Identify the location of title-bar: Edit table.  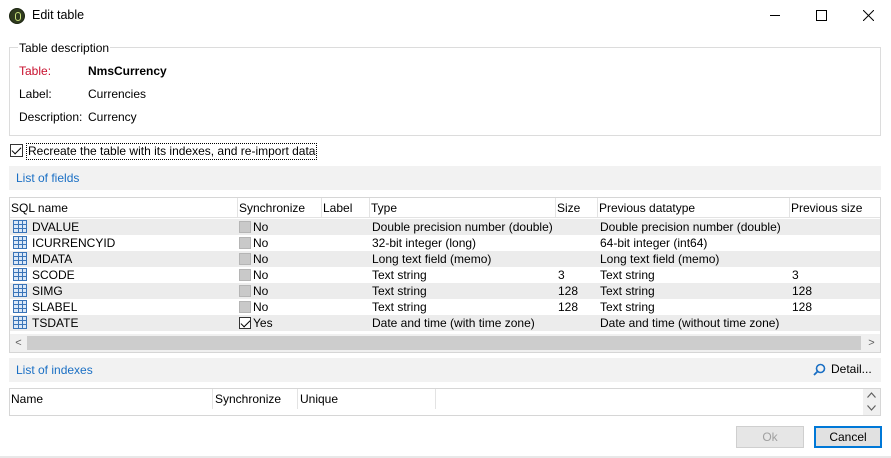
(445, 16).